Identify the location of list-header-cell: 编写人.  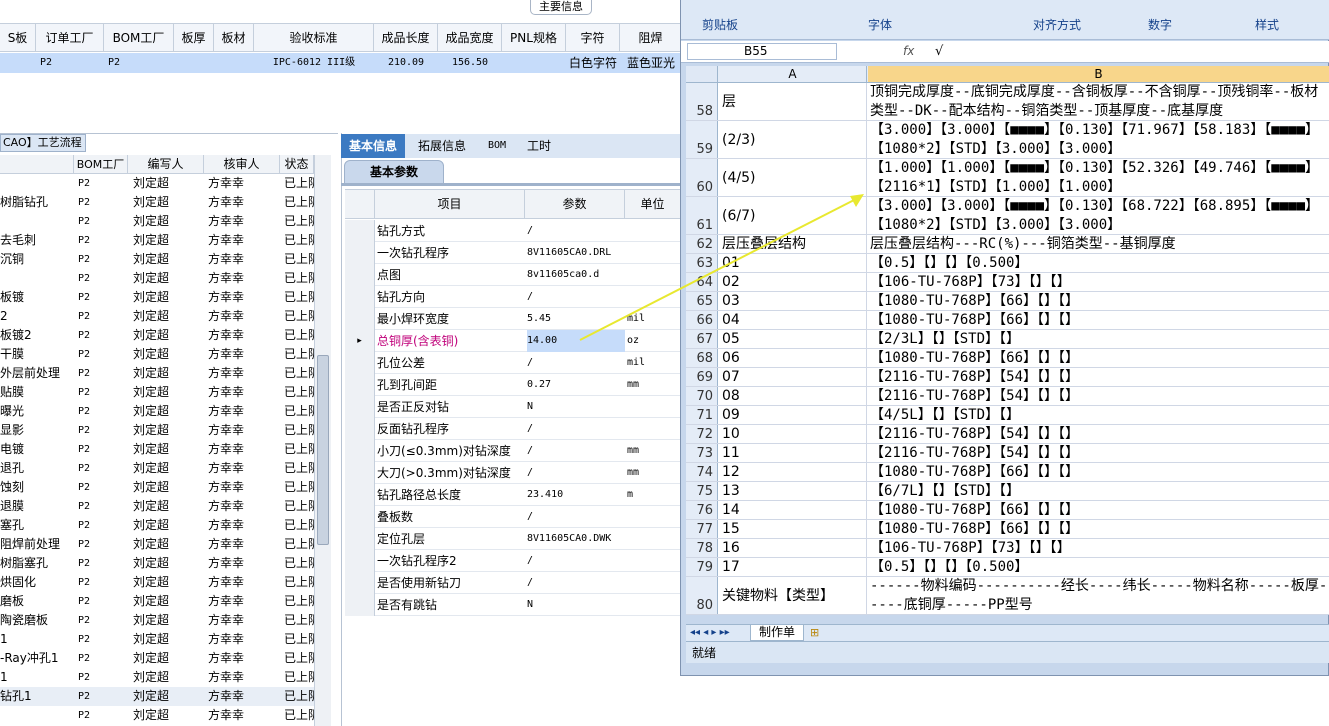
(166, 164).